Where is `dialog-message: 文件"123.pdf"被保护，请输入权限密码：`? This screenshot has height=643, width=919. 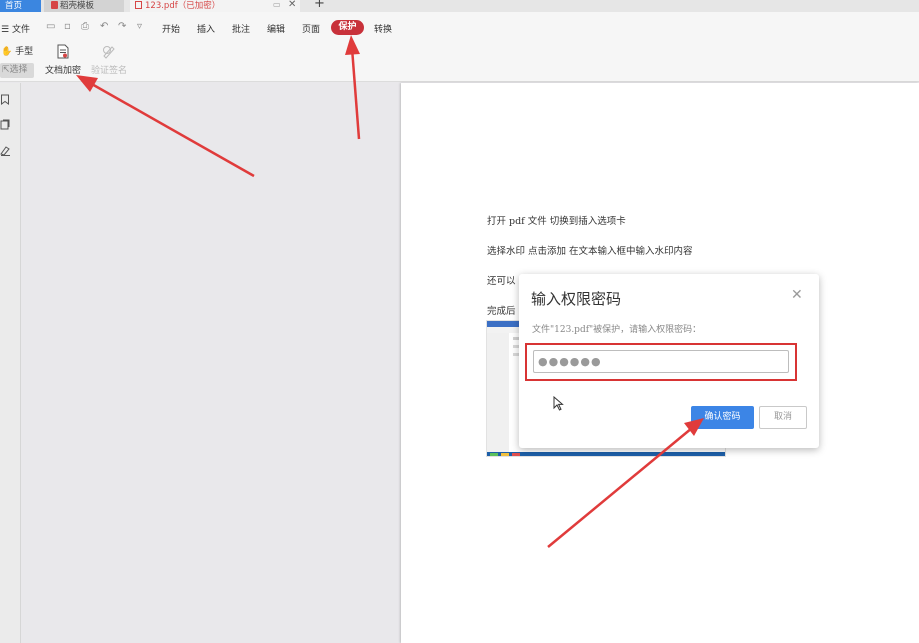 dialog-message: 文件"123.pdf"被保护，请输入权限密码： is located at coordinates (617, 330).